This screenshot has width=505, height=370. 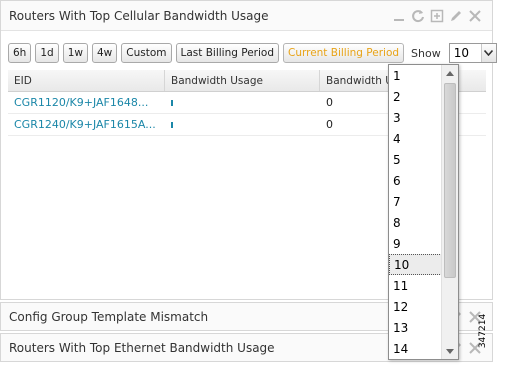 What do you see at coordinates (47, 53) in the screenshot?
I see `range-1d-button: 1d` at bounding box center [47, 53].